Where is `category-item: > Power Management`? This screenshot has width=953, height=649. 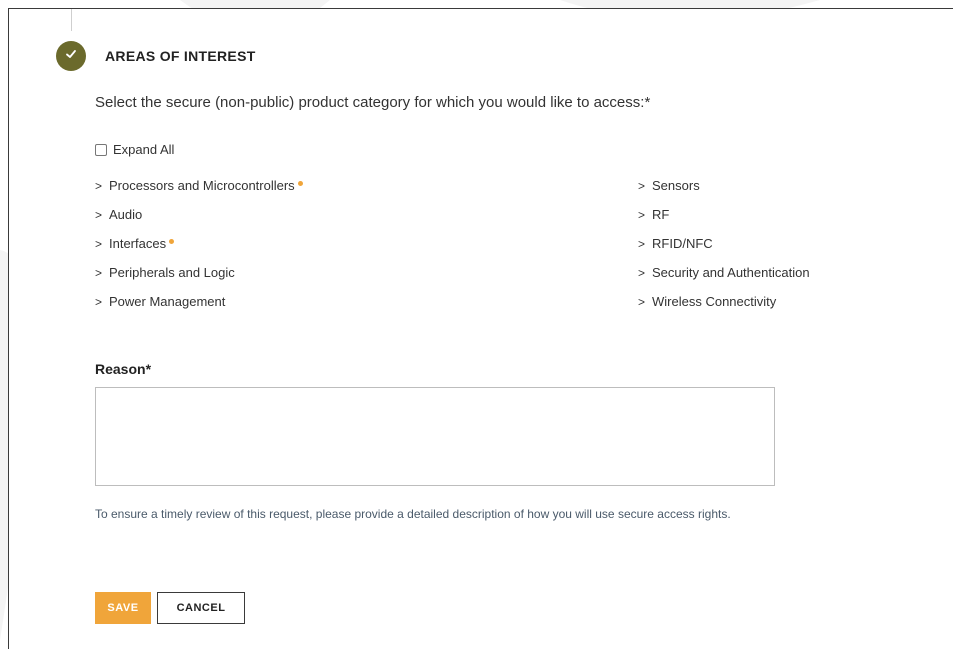
category-item: > Power Management is located at coordinates (199, 308).